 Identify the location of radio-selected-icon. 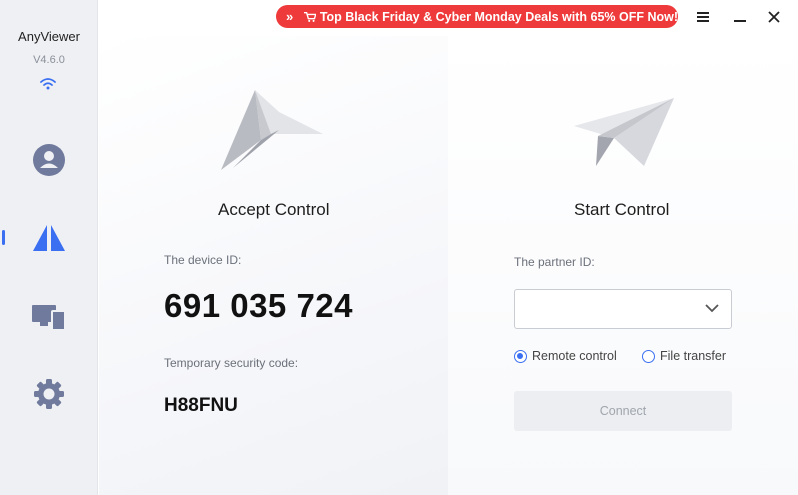
(520, 356).